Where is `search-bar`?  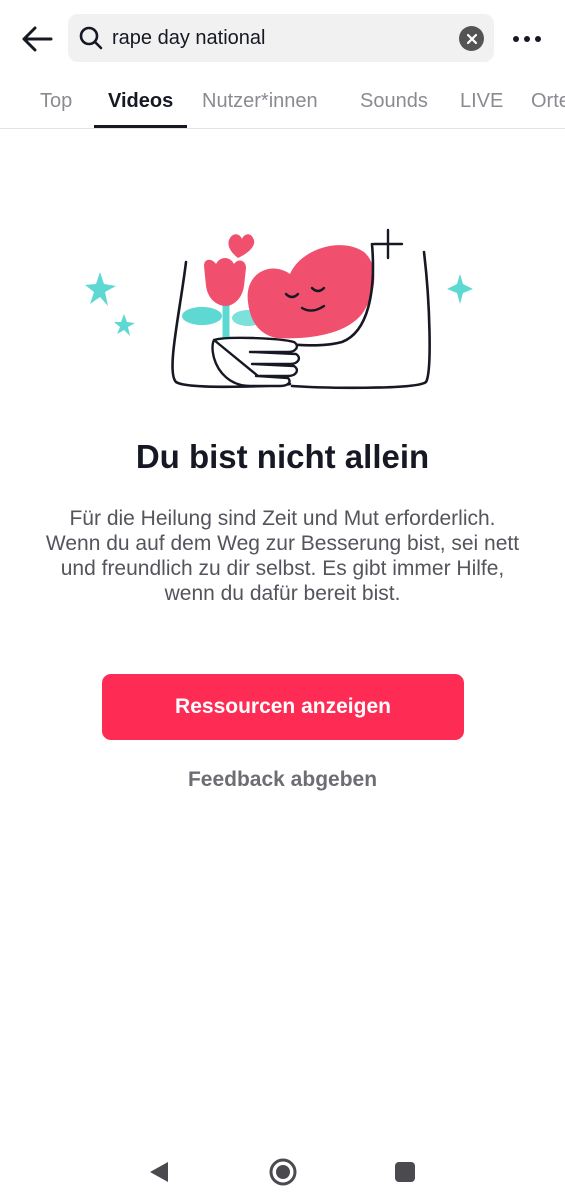 search-bar is located at coordinates (281, 38).